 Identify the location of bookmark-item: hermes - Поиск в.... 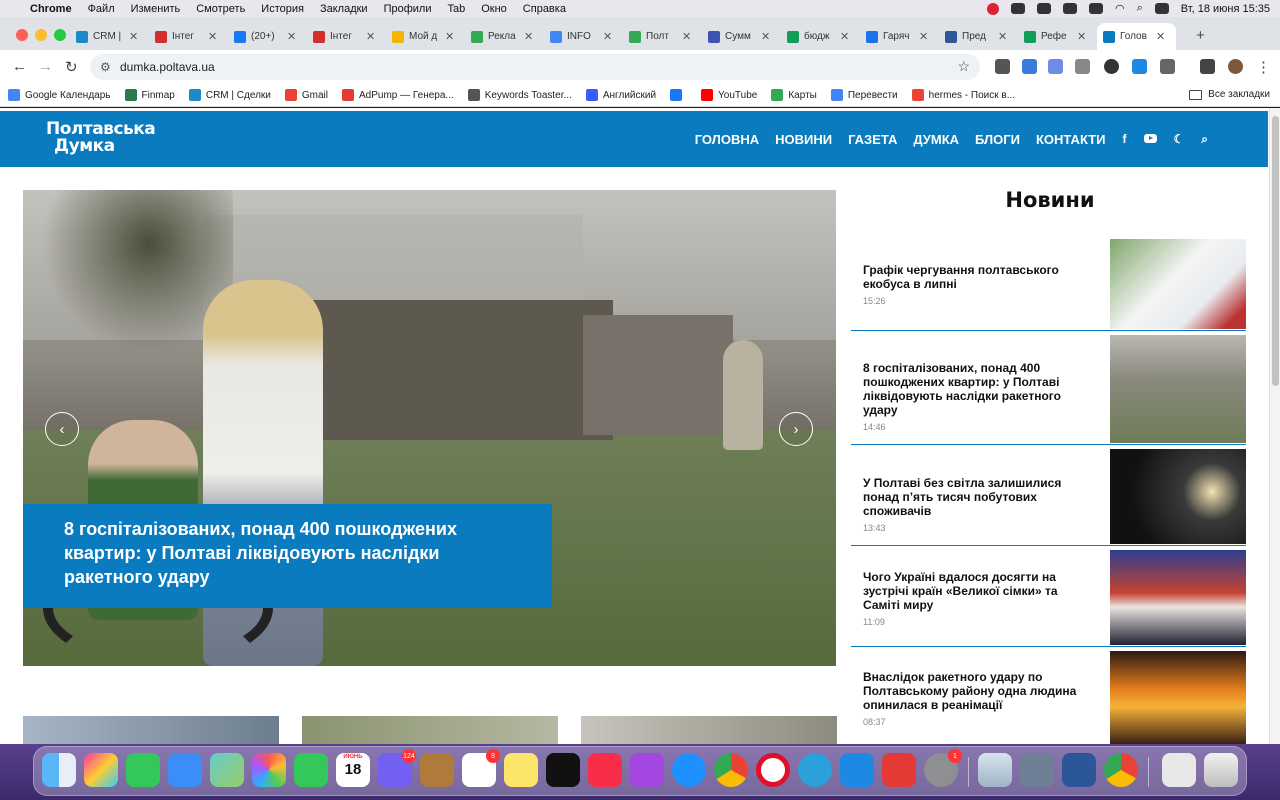
(963, 95).